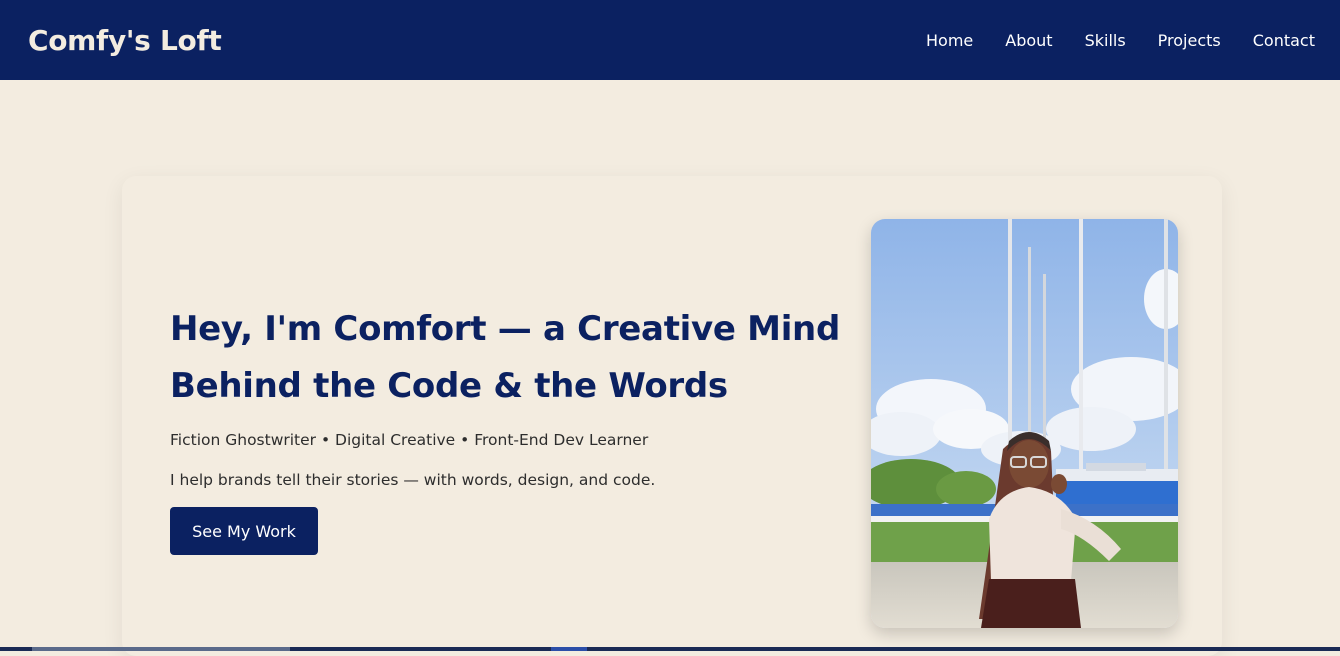 The height and width of the screenshot is (656, 1340). Describe the element at coordinates (1105, 40) in the screenshot. I see `nav-link-skills: Skills` at that location.